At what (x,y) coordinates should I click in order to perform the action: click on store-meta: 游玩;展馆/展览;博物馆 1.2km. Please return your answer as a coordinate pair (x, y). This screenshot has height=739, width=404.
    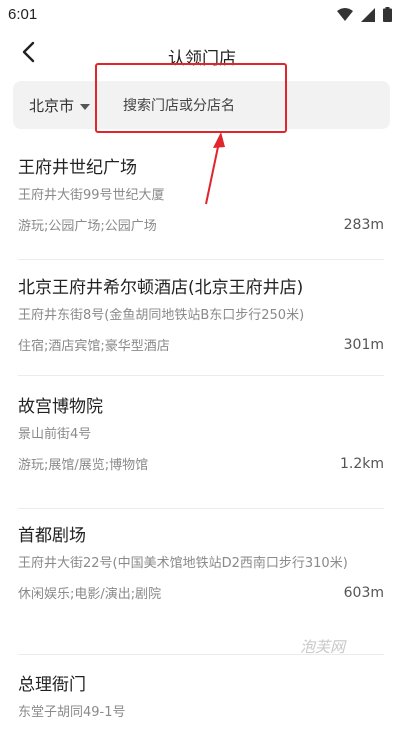
    Looking at the image, I should click on (201, 464).